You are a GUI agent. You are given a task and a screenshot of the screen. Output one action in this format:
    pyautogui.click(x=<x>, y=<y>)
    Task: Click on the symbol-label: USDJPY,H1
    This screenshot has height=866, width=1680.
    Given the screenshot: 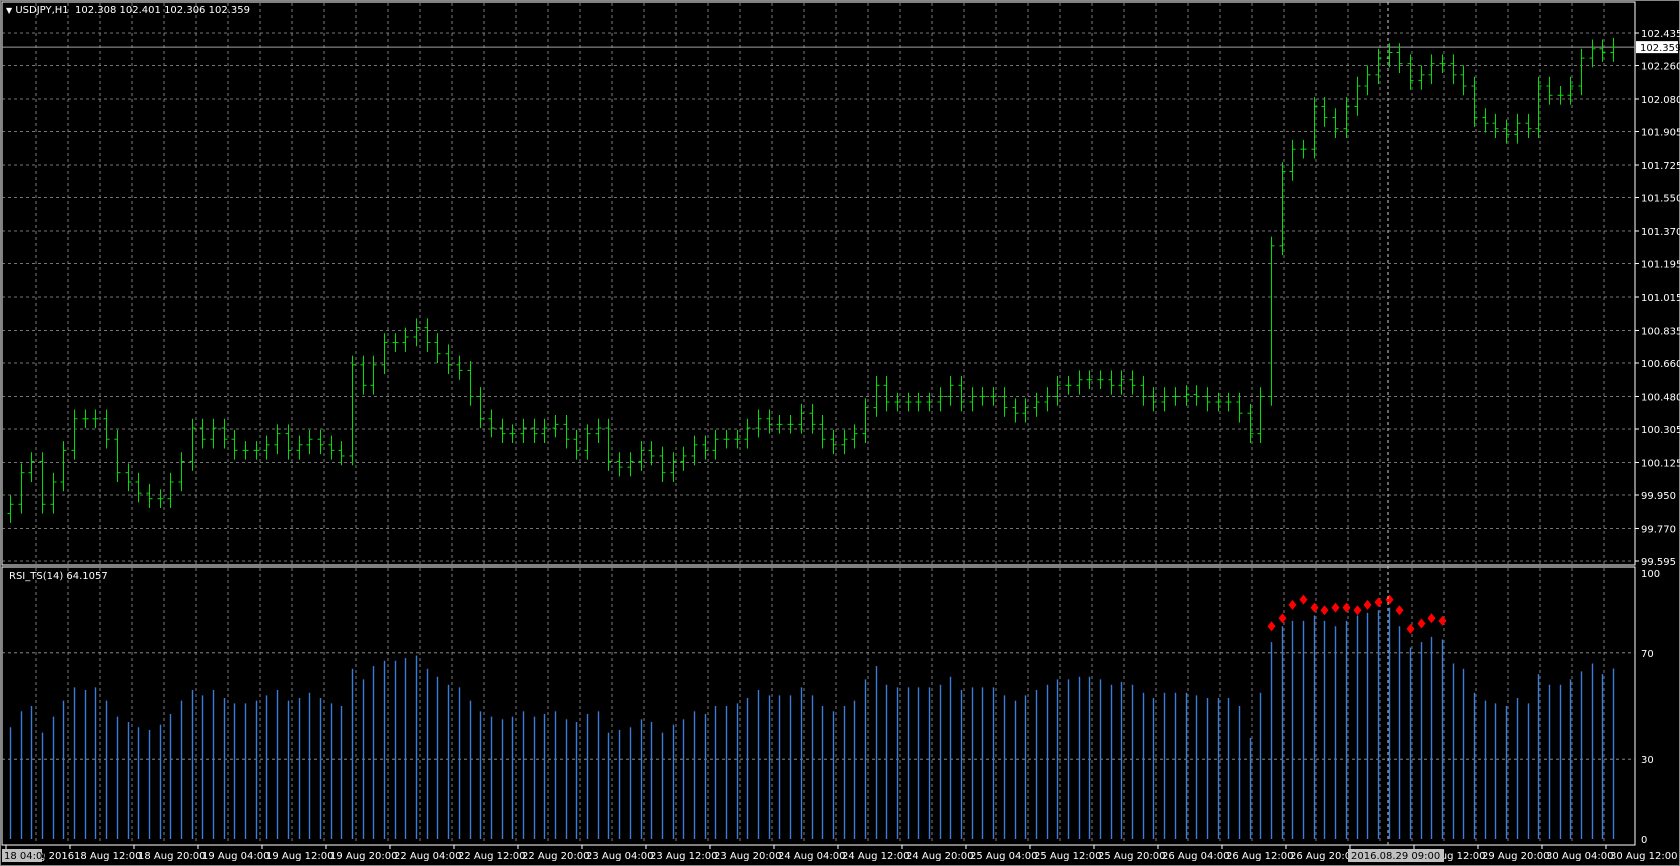 What is the action you would take?
    pyautogui.click(x=42, y=10)
    